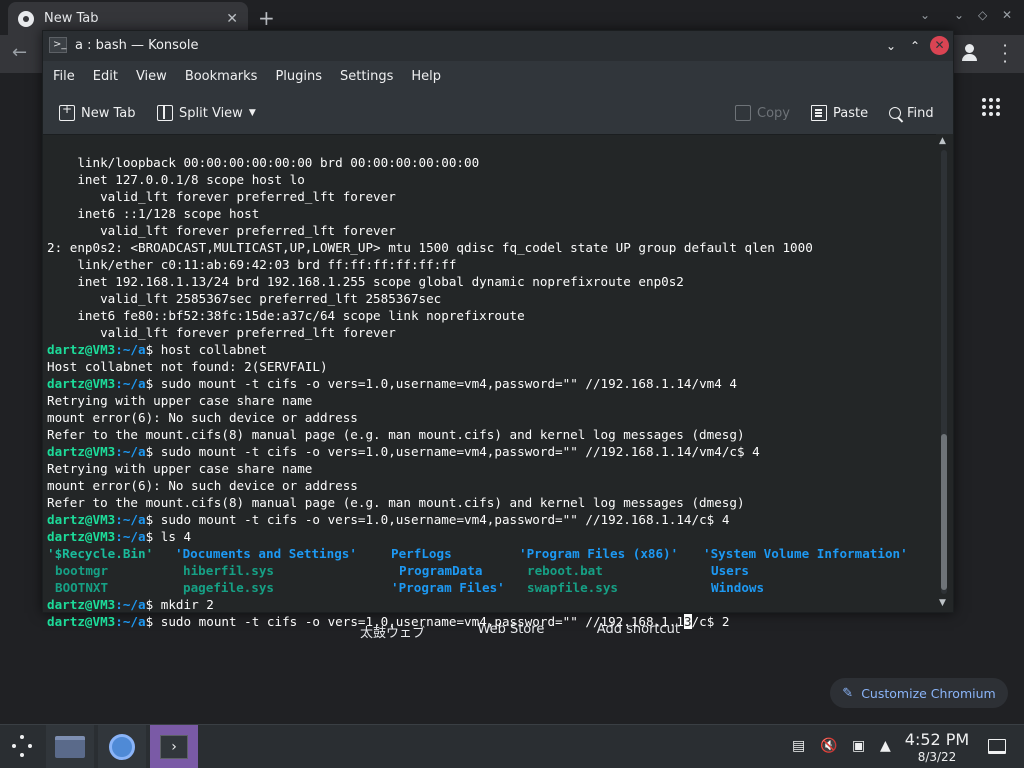  I want to click on task-file-manager, so click(70, 746).